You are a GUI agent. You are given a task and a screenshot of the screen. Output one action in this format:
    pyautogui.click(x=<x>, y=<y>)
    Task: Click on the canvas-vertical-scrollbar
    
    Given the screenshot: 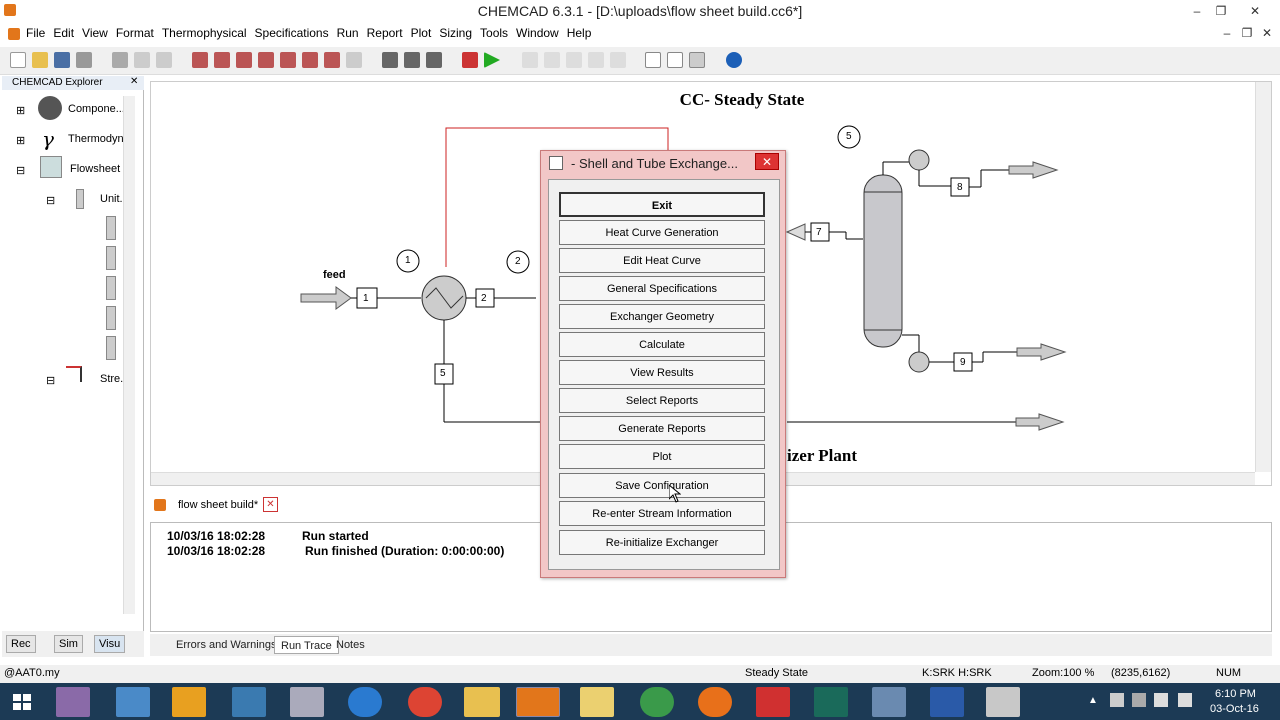 What is the action you would take?
    pyautogui.click(x=1263, y=277)
    